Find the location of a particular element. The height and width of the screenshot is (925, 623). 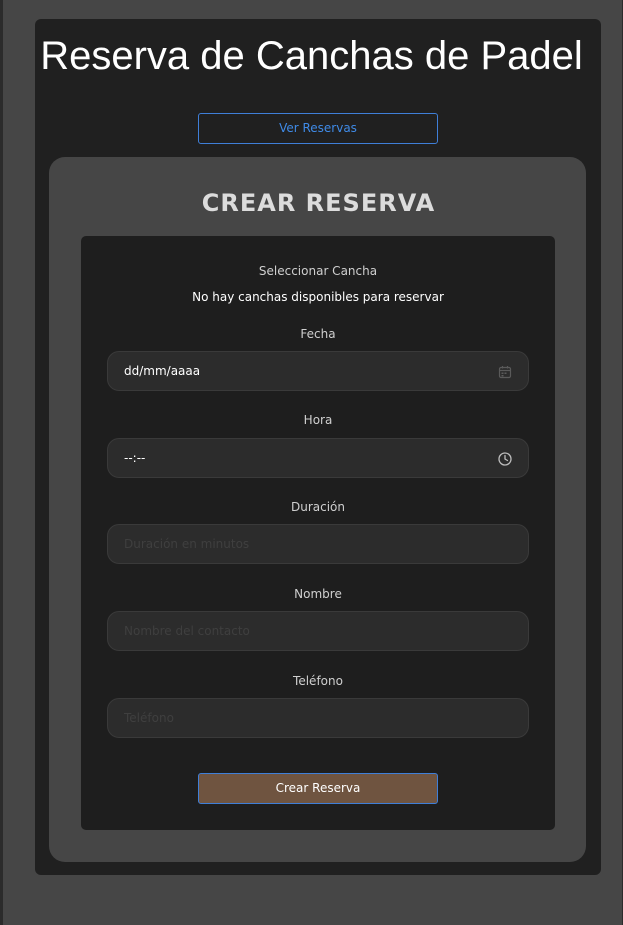

duration-input is located at coordinates (318, 544).